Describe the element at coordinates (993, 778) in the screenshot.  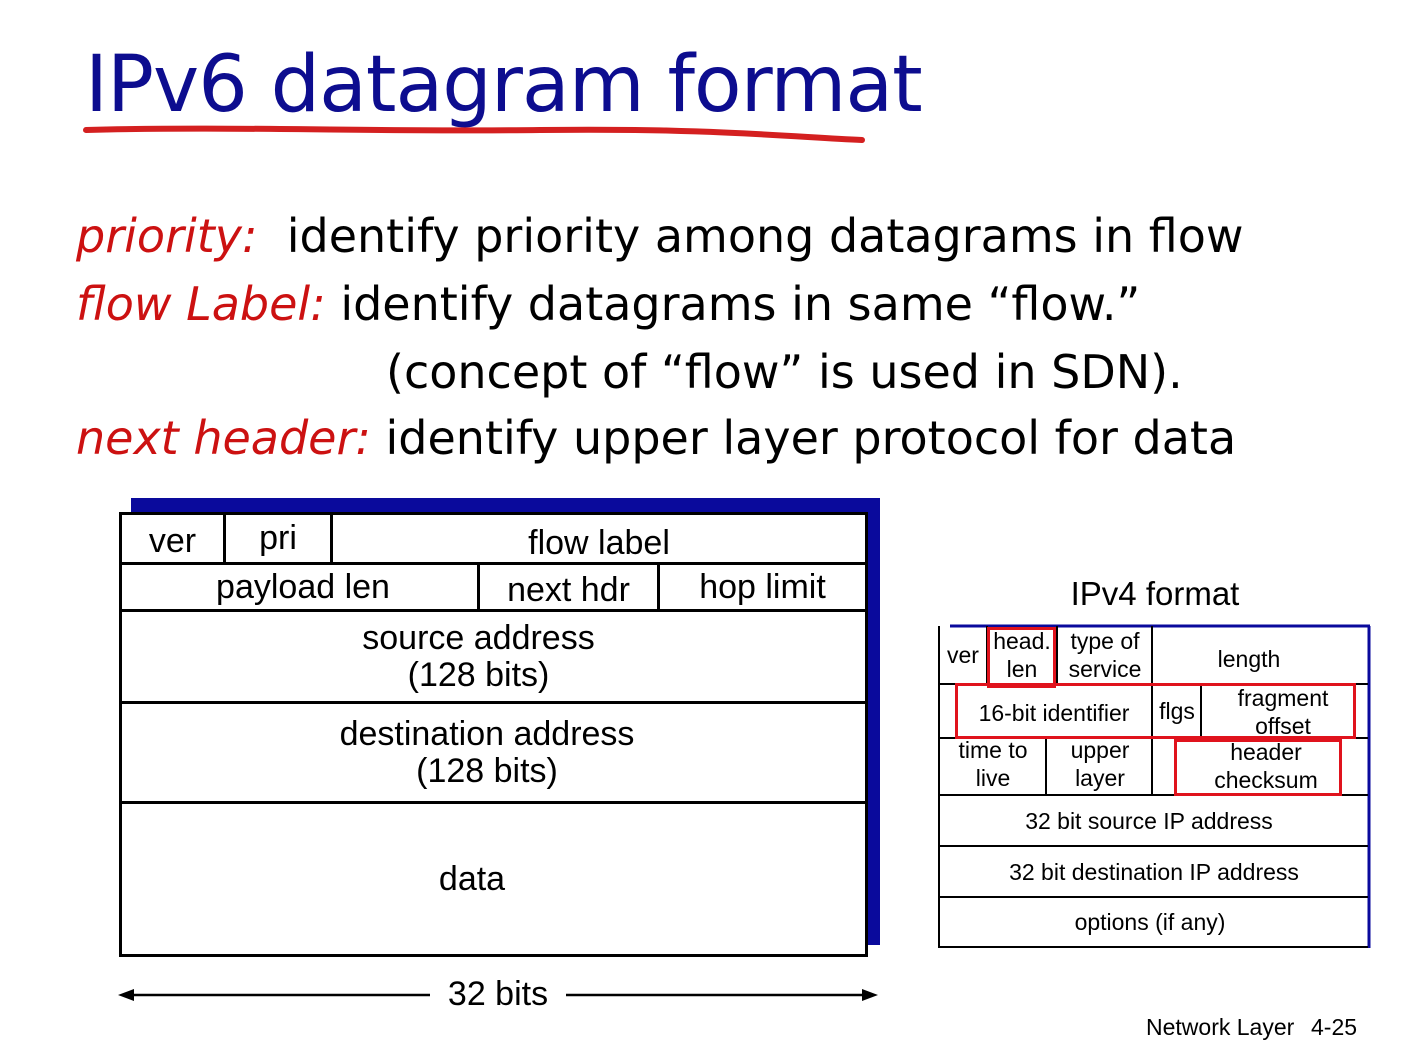
I see `ttl-line2: live` at that location.